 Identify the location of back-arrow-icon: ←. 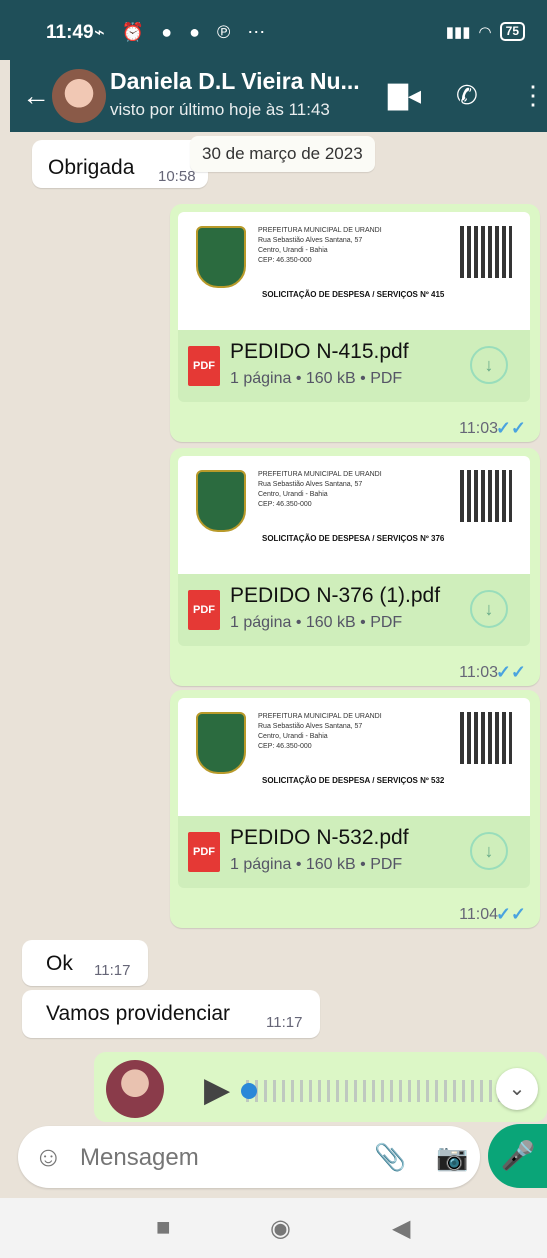
(36, 96).